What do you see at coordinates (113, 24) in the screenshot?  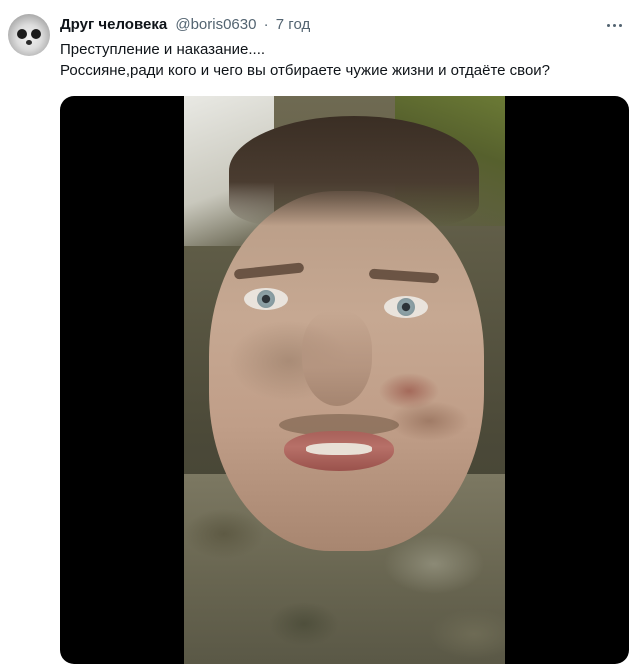 I see `author-display-name: Друг человека` at bounding box center [113, 24].